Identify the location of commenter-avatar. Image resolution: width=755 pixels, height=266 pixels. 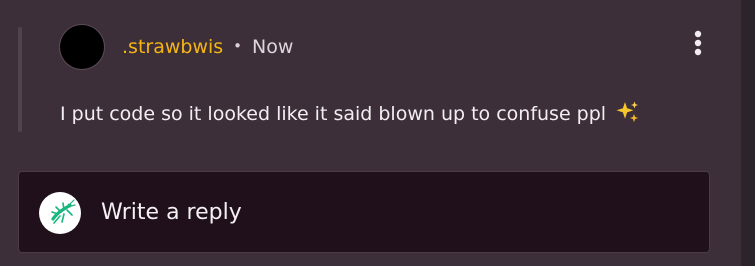
(82, 47).